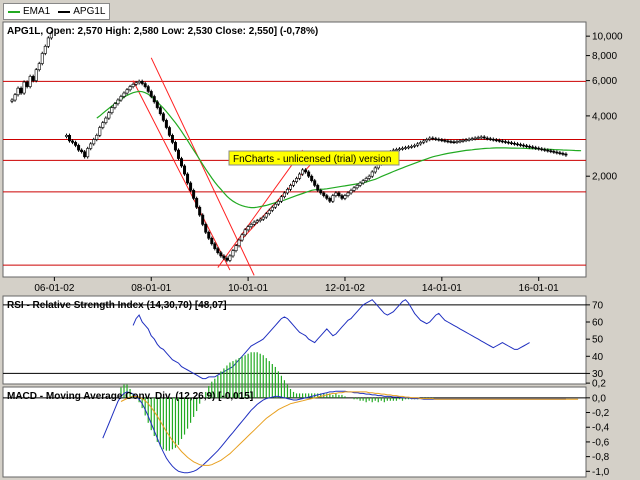 This screenshot has height=480, width=640. I want to click on macd-y-tick-label: 0,2, so click(599, 384).